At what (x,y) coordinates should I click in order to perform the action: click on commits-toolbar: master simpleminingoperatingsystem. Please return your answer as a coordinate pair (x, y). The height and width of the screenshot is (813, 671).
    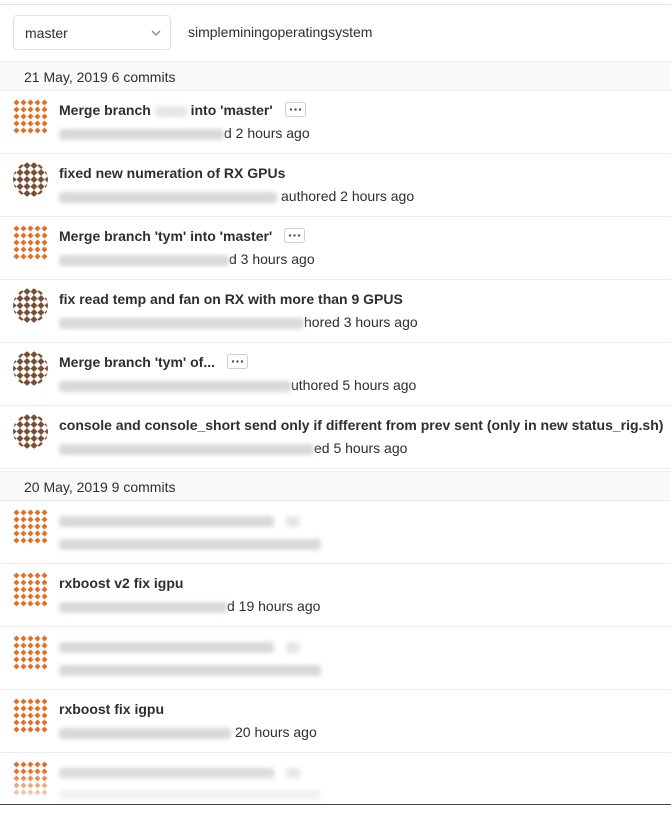
    Looking at the image, I should click on (335, 33).